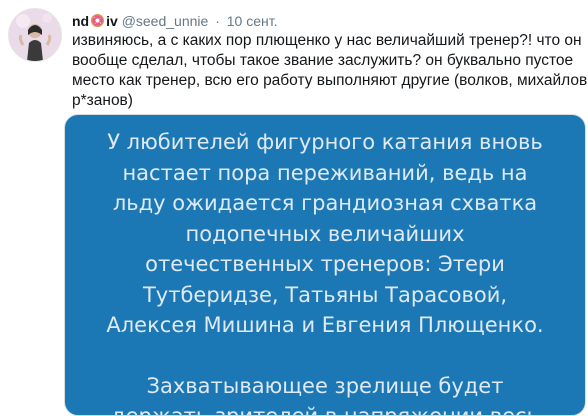 This screenshot has height=416, width=588. I want to click on image-text-line: держать зрителей в напряжении весь, so click(325, 410).